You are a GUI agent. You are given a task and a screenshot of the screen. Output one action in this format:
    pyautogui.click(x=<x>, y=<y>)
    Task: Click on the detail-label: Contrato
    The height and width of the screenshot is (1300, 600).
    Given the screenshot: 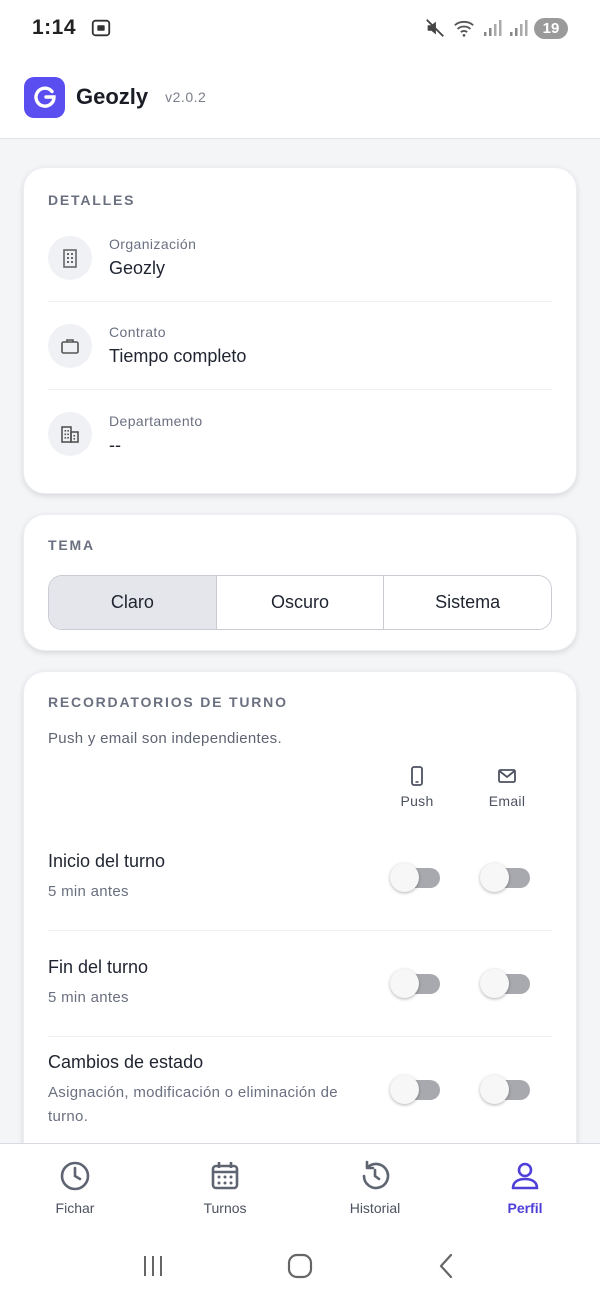 What is the action you would take?
    pyautogui.click(x=137, y=332)
    